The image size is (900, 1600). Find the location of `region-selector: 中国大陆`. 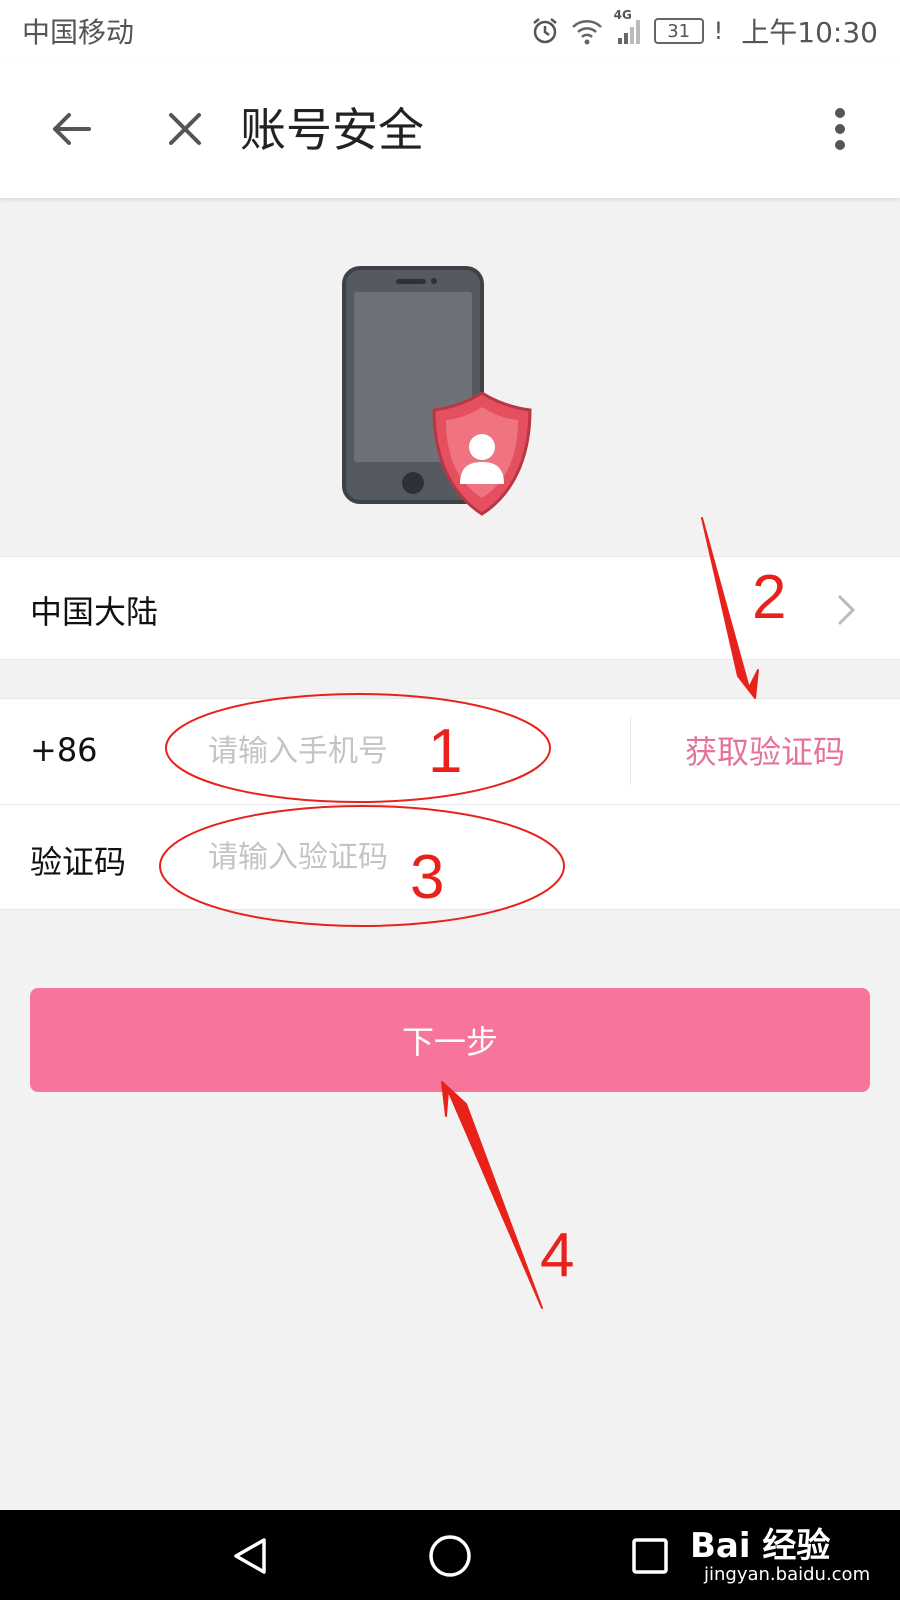

region-selector: 中国大陆 is located at coordinates (450, 608).